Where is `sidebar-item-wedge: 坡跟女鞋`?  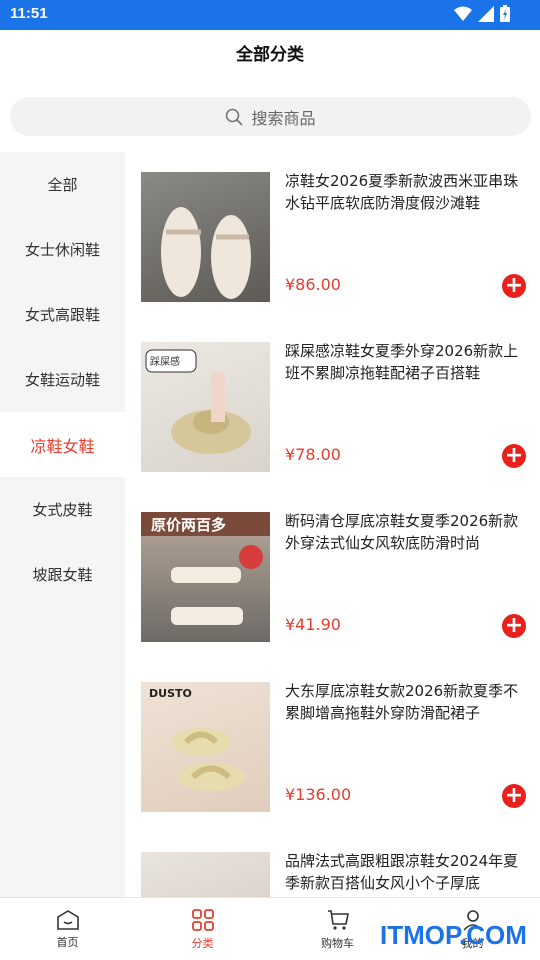
sidebar-item-wedge: 坡跟女鞋 is located at coordinates (62, 574).